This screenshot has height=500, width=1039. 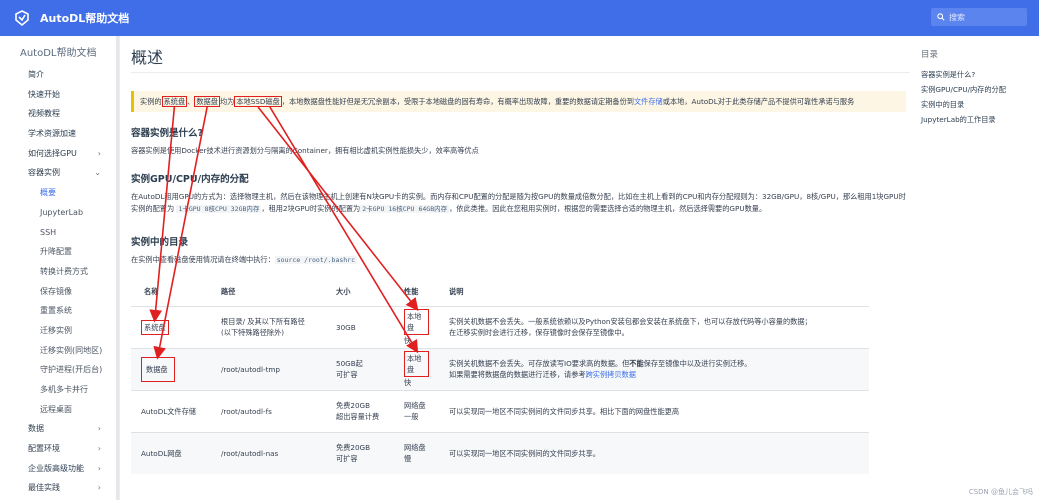 What do you see at coordinates (316, 259) in the screenshot?
I see `inline-code: source /root/.bashrc` at bounding box center [316, 259].